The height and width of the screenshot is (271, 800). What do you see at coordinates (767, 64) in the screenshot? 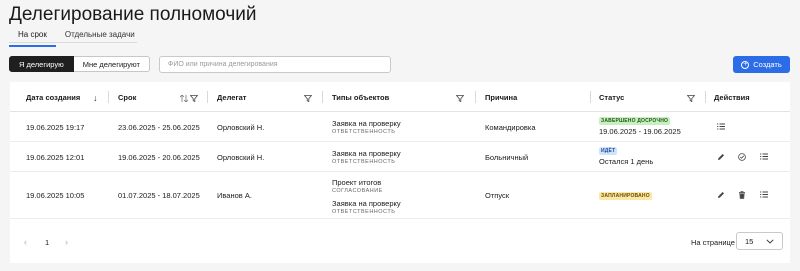
I see `create-button-label: Создать` at bounding box center [767, 64].